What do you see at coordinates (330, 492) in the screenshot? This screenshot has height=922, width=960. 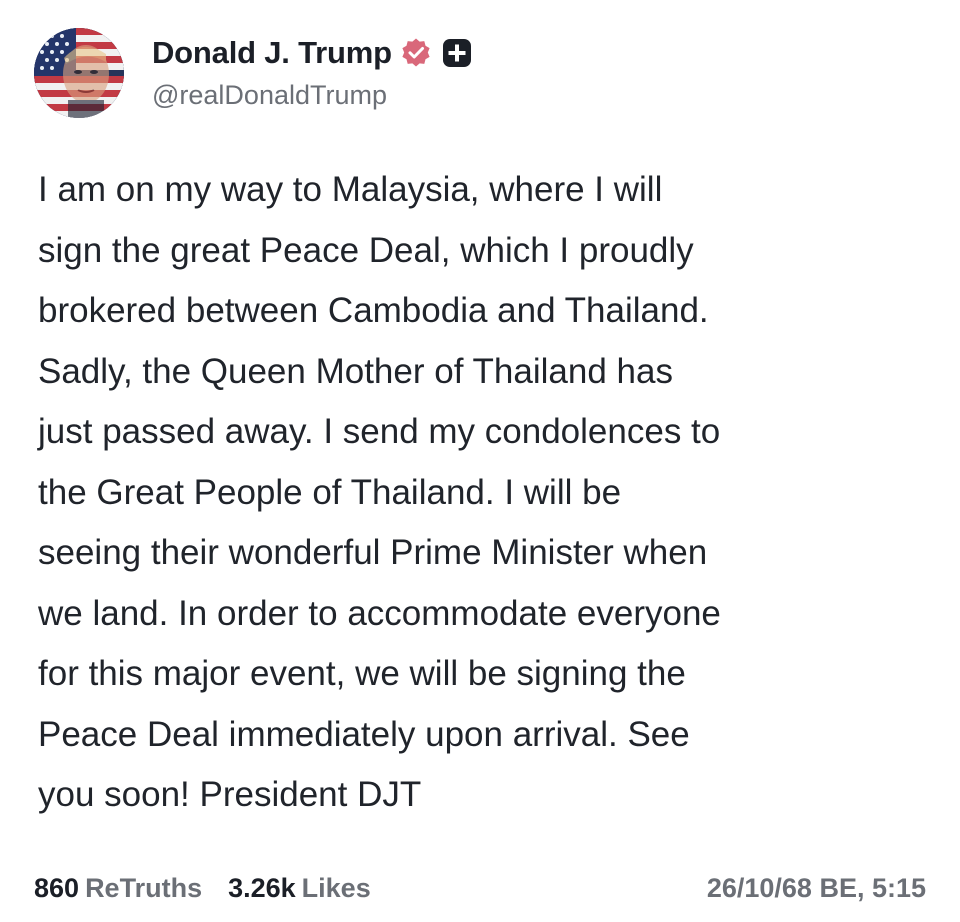 I see `post-body-line: the Great People of Thailand. I will be` at bounding box center [330, 492].